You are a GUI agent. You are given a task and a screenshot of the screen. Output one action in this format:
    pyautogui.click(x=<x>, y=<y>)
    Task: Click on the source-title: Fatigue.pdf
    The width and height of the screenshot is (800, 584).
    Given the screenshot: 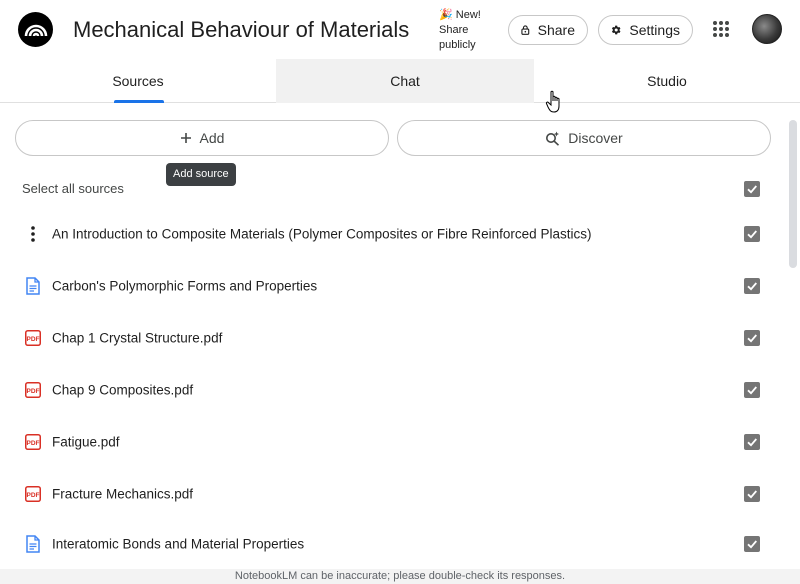 What is the action you would take?
    pyautogui.click(x=86, y=442)
    